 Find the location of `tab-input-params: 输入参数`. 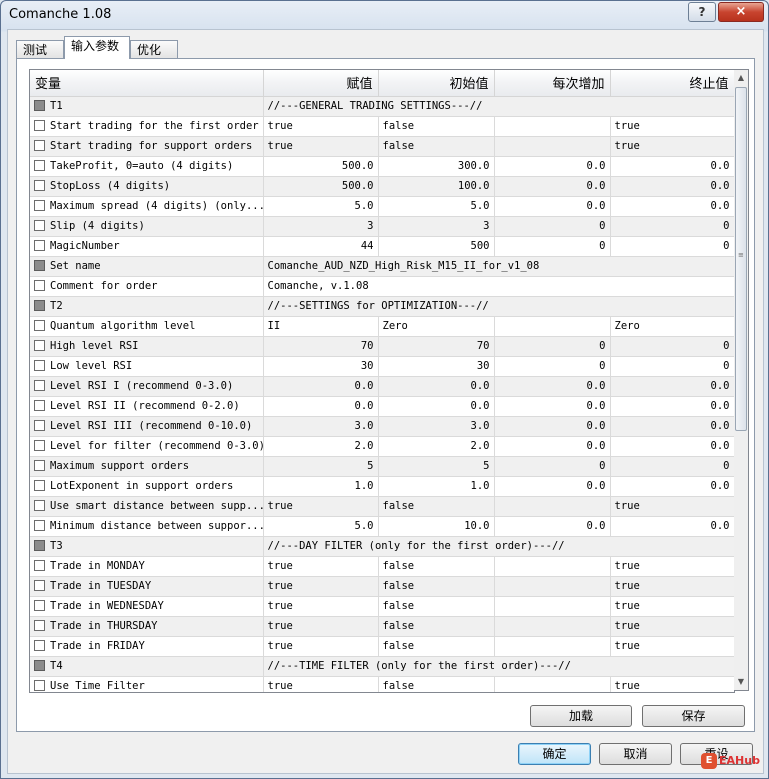

tab-input-params: 输入参数 is located at coordinates (97, 47).